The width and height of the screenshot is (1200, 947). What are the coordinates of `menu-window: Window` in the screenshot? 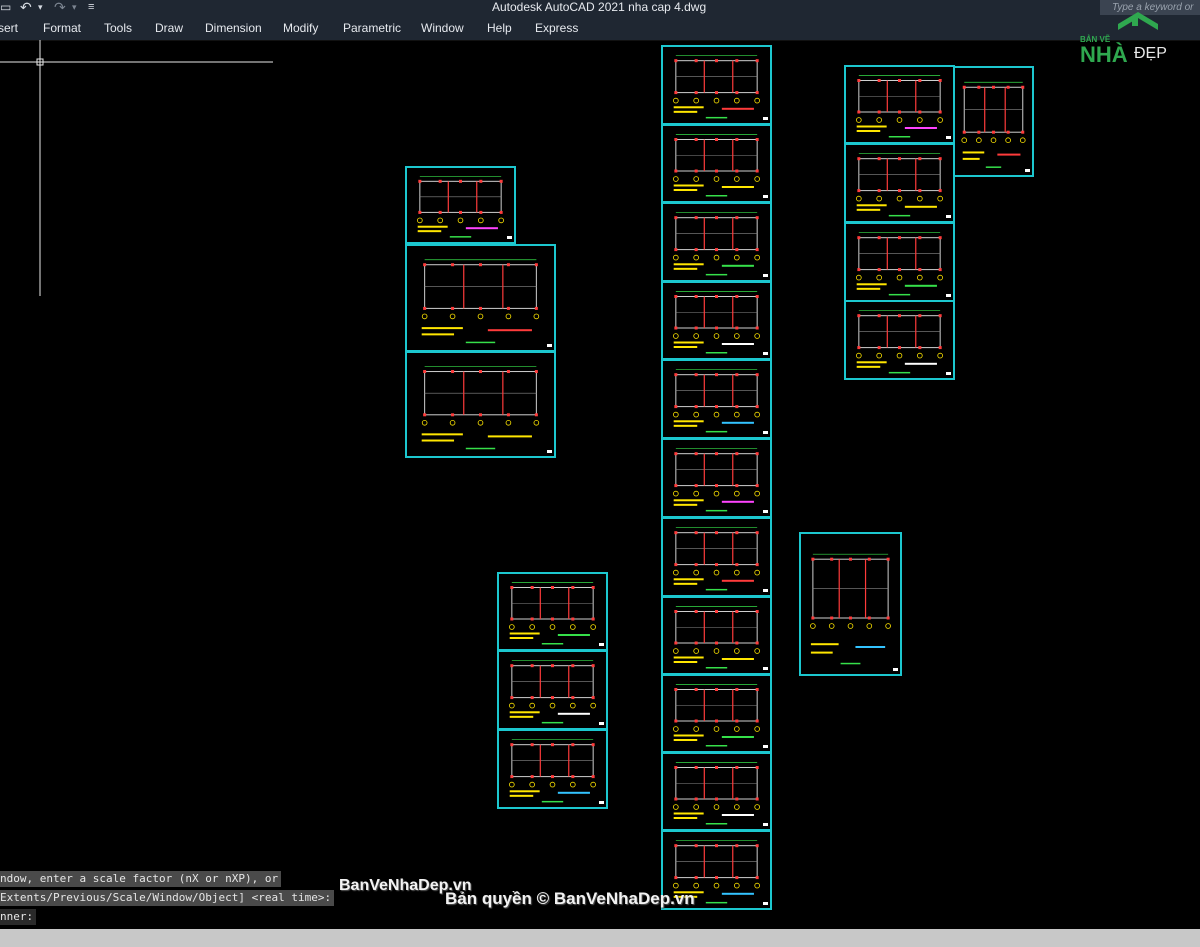 It's located at (442, 28).